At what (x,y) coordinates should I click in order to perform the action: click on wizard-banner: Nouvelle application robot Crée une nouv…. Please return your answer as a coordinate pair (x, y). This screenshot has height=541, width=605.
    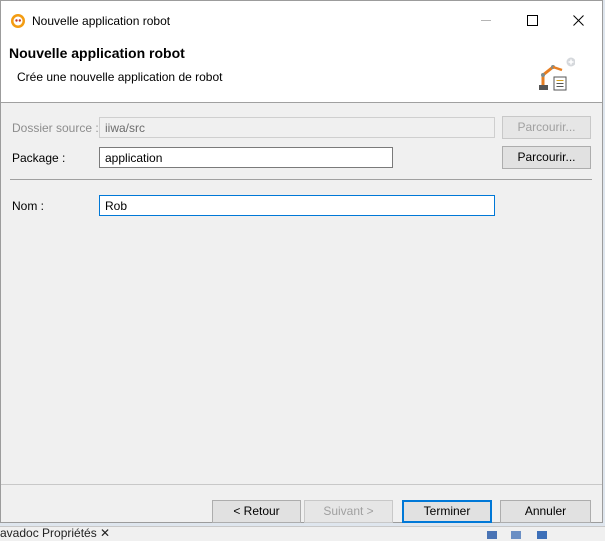
    Looking at the image, I should click on (301, 71).